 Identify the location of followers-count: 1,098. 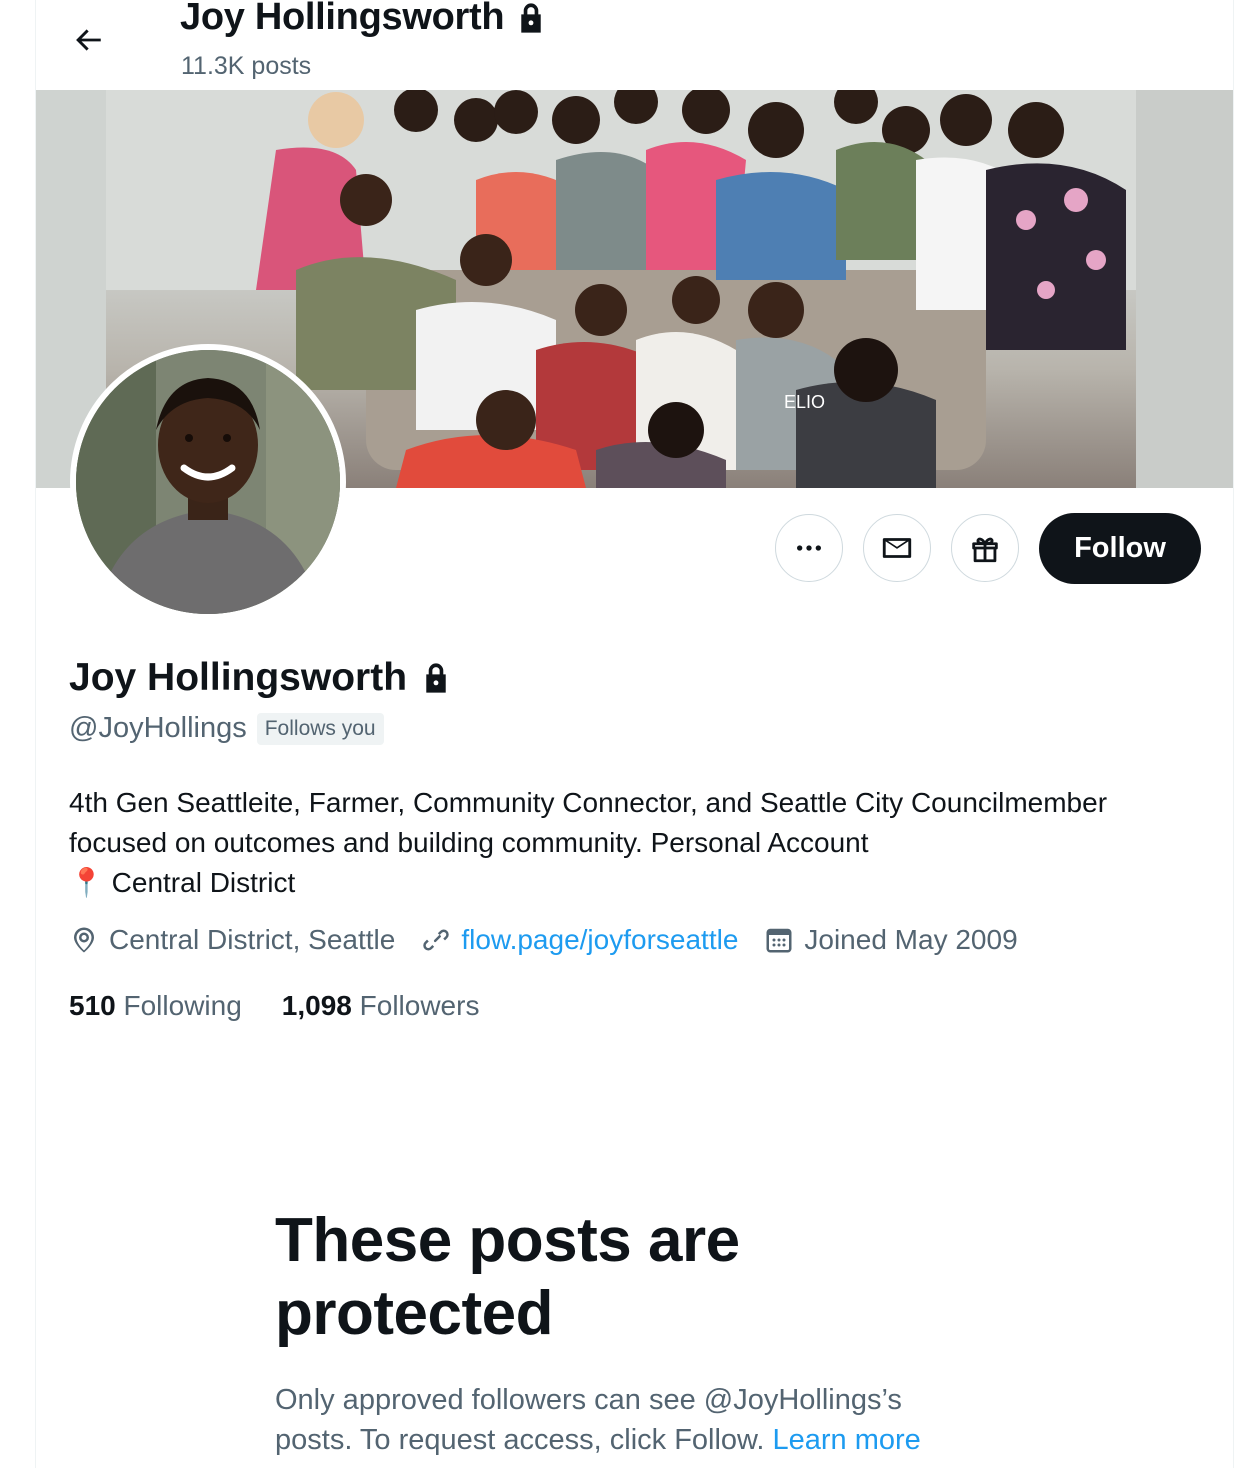
(316, 1005).